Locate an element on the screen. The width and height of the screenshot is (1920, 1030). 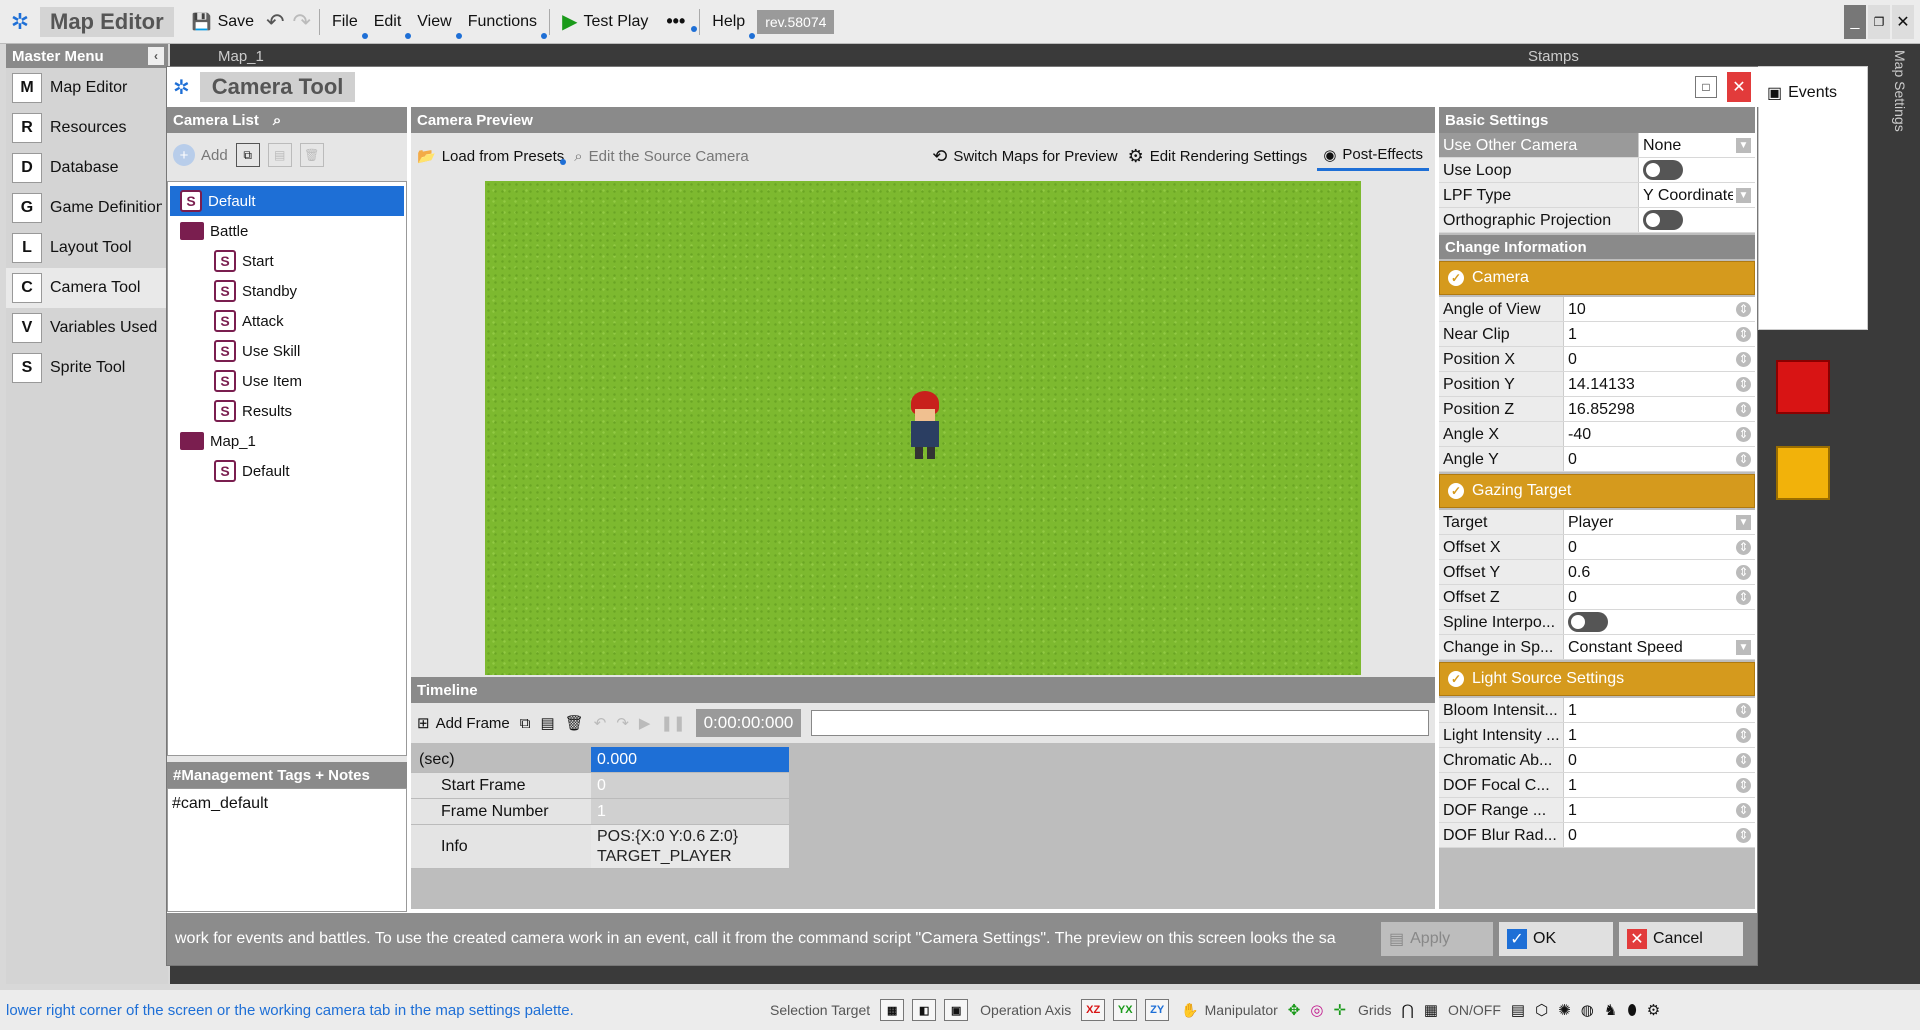
angle-of-view-input: 10 ⇕ is located at coordinates (1659, 309).